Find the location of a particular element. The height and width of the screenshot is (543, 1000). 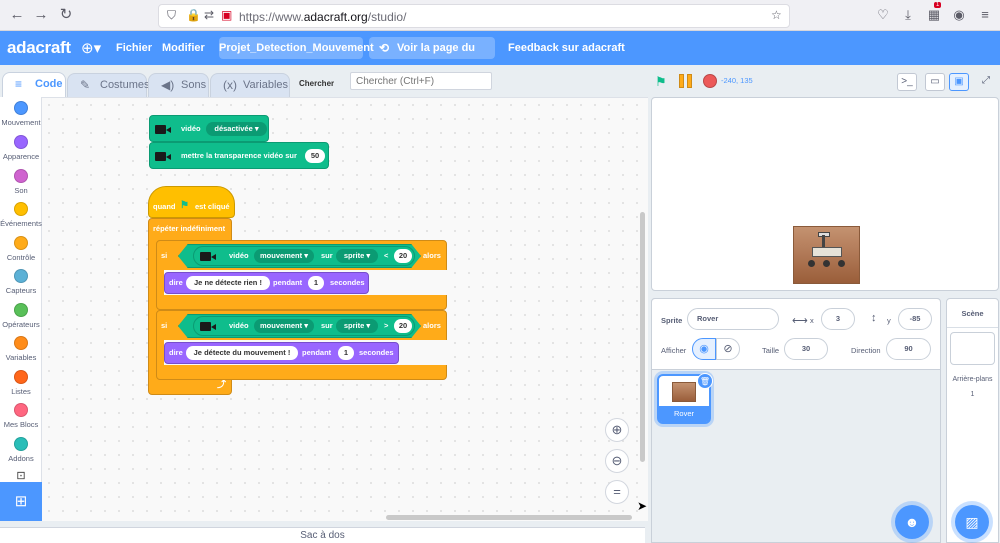

hamburger-menu-icon: ≡ is located at coordinates (985, 14).